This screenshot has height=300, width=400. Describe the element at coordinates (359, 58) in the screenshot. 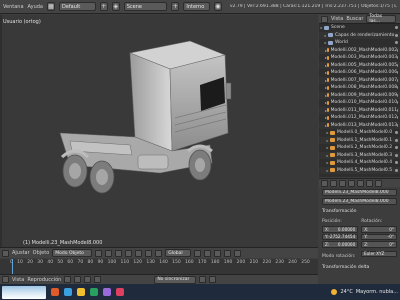

I see `outliner-row: ▸ Modelli.003_MashModel0.003` at that location.